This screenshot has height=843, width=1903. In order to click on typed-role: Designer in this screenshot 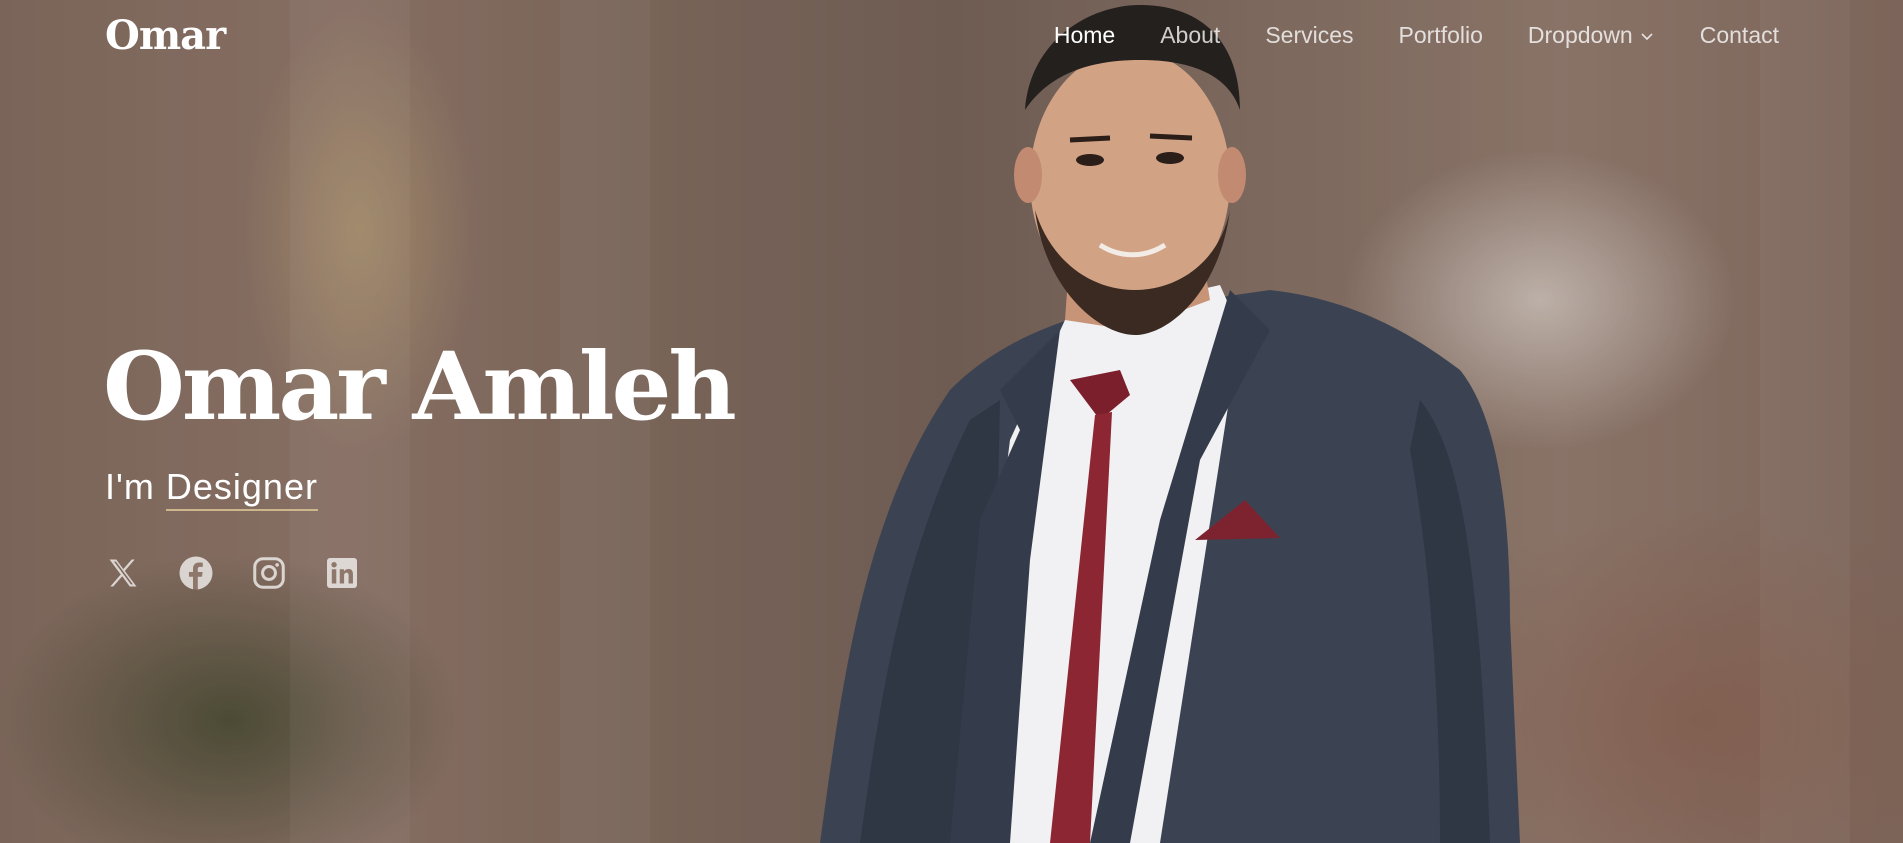, I will do `click(241, 488)`.